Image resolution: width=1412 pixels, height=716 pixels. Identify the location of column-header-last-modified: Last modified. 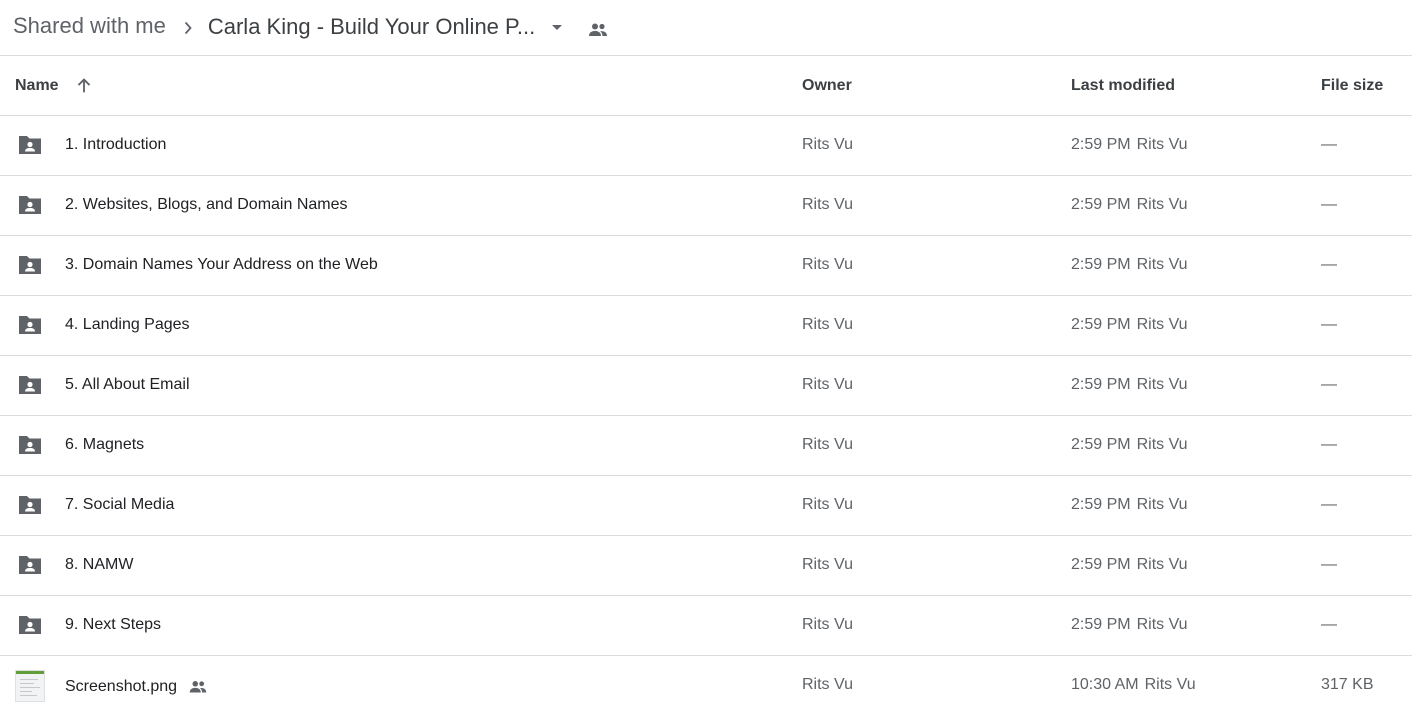
(1123, 86).